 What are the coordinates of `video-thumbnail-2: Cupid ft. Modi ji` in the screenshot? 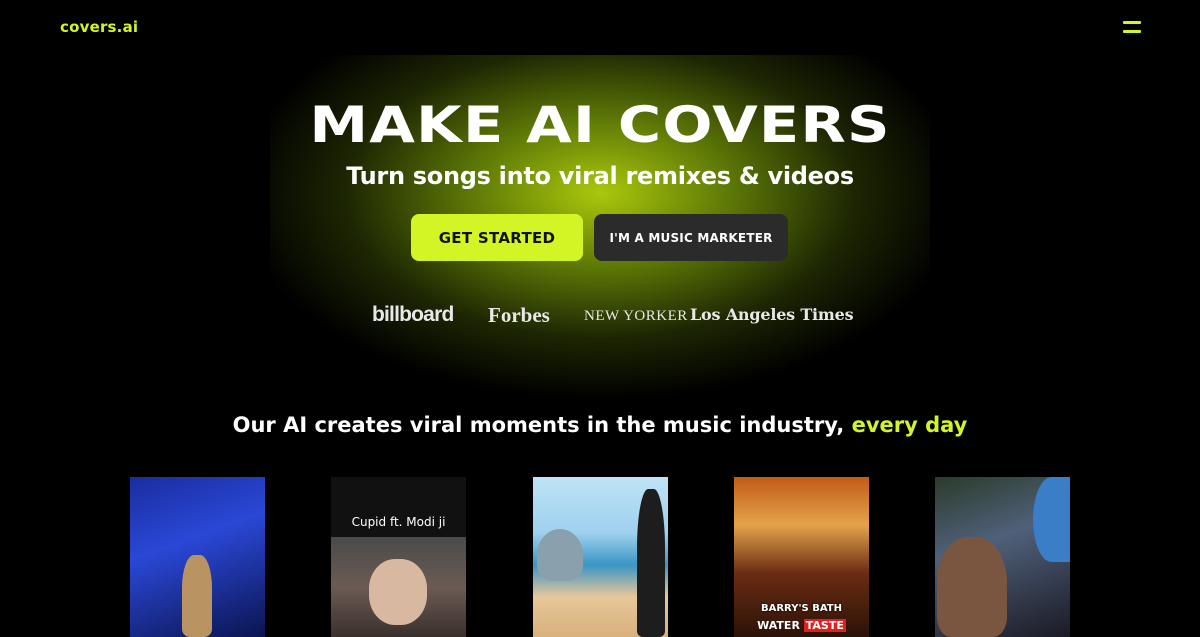 It's located at (398, 557).